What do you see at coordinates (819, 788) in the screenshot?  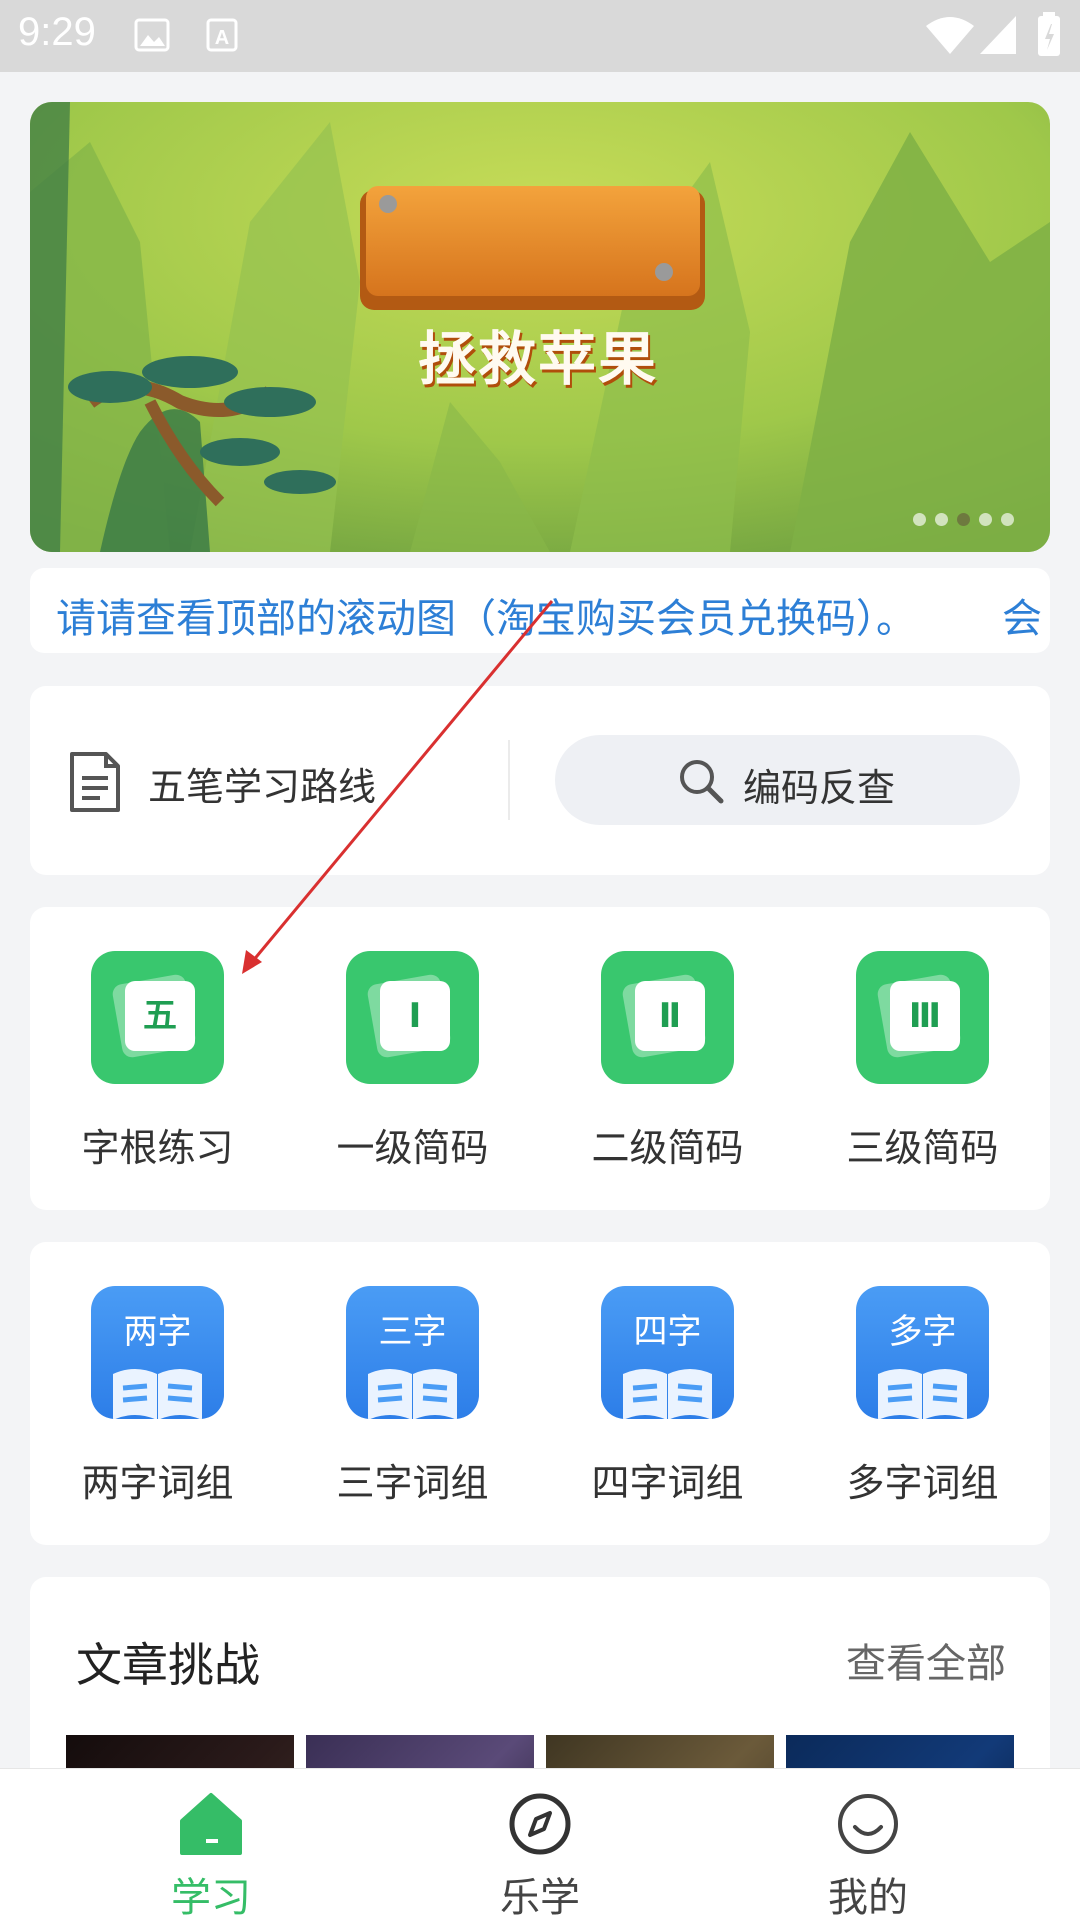 I see `code-lookup-label: 编码反查` at bounding box center [819, 788].